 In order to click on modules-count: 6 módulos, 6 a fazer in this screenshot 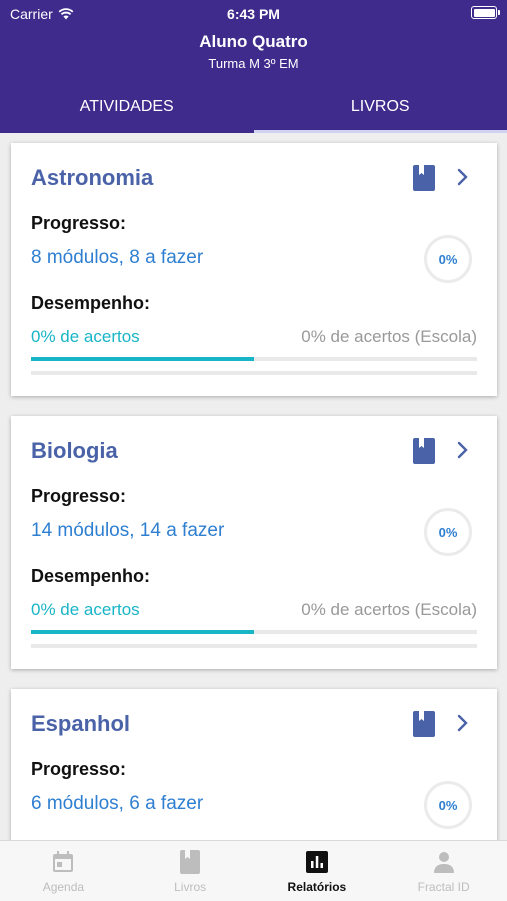, I will do `click(117, 804)`.